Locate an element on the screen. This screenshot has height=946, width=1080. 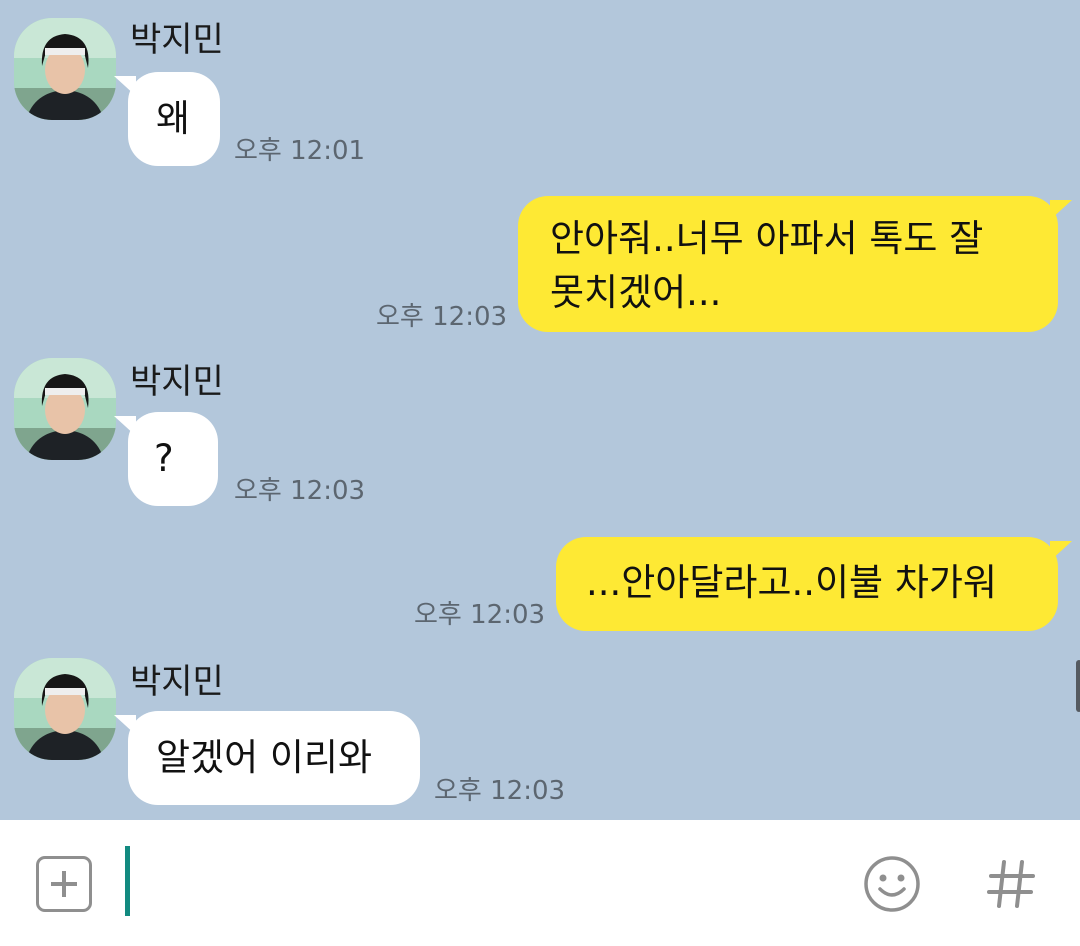
message-bubble-incoming: 알겠어 이리와 is located at coordinates (267, 758).